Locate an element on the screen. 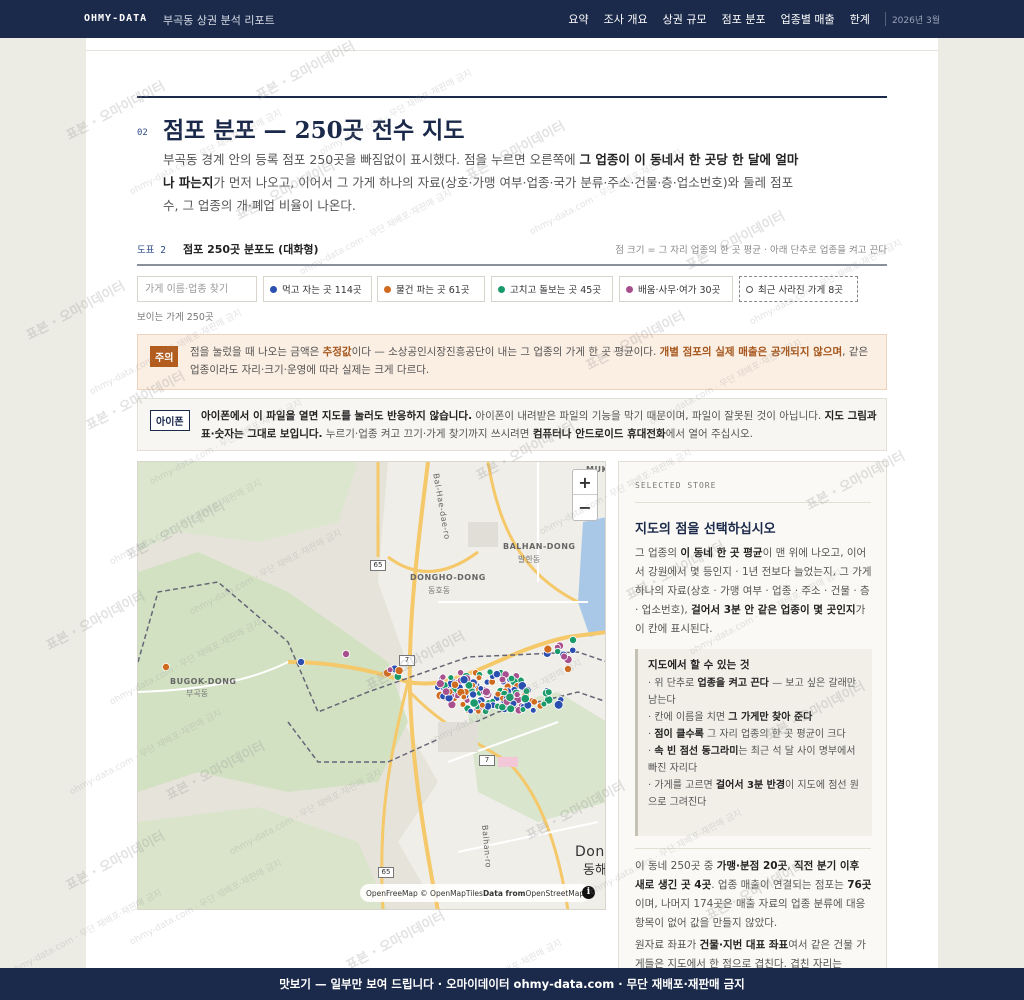  howto-title: 지도에서 할 수 있는 것 is located at coordinates (699, 665).